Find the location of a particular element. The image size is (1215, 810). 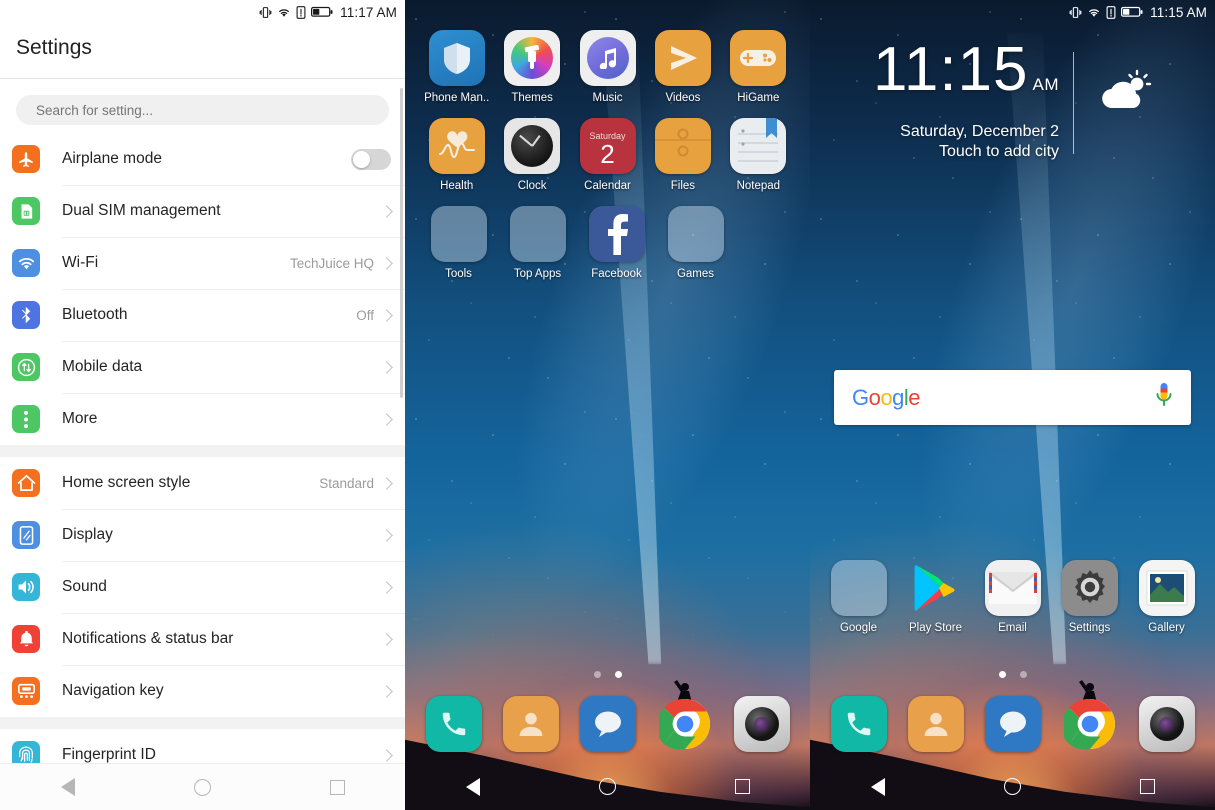

search-input is located at coordinates (202, 110).